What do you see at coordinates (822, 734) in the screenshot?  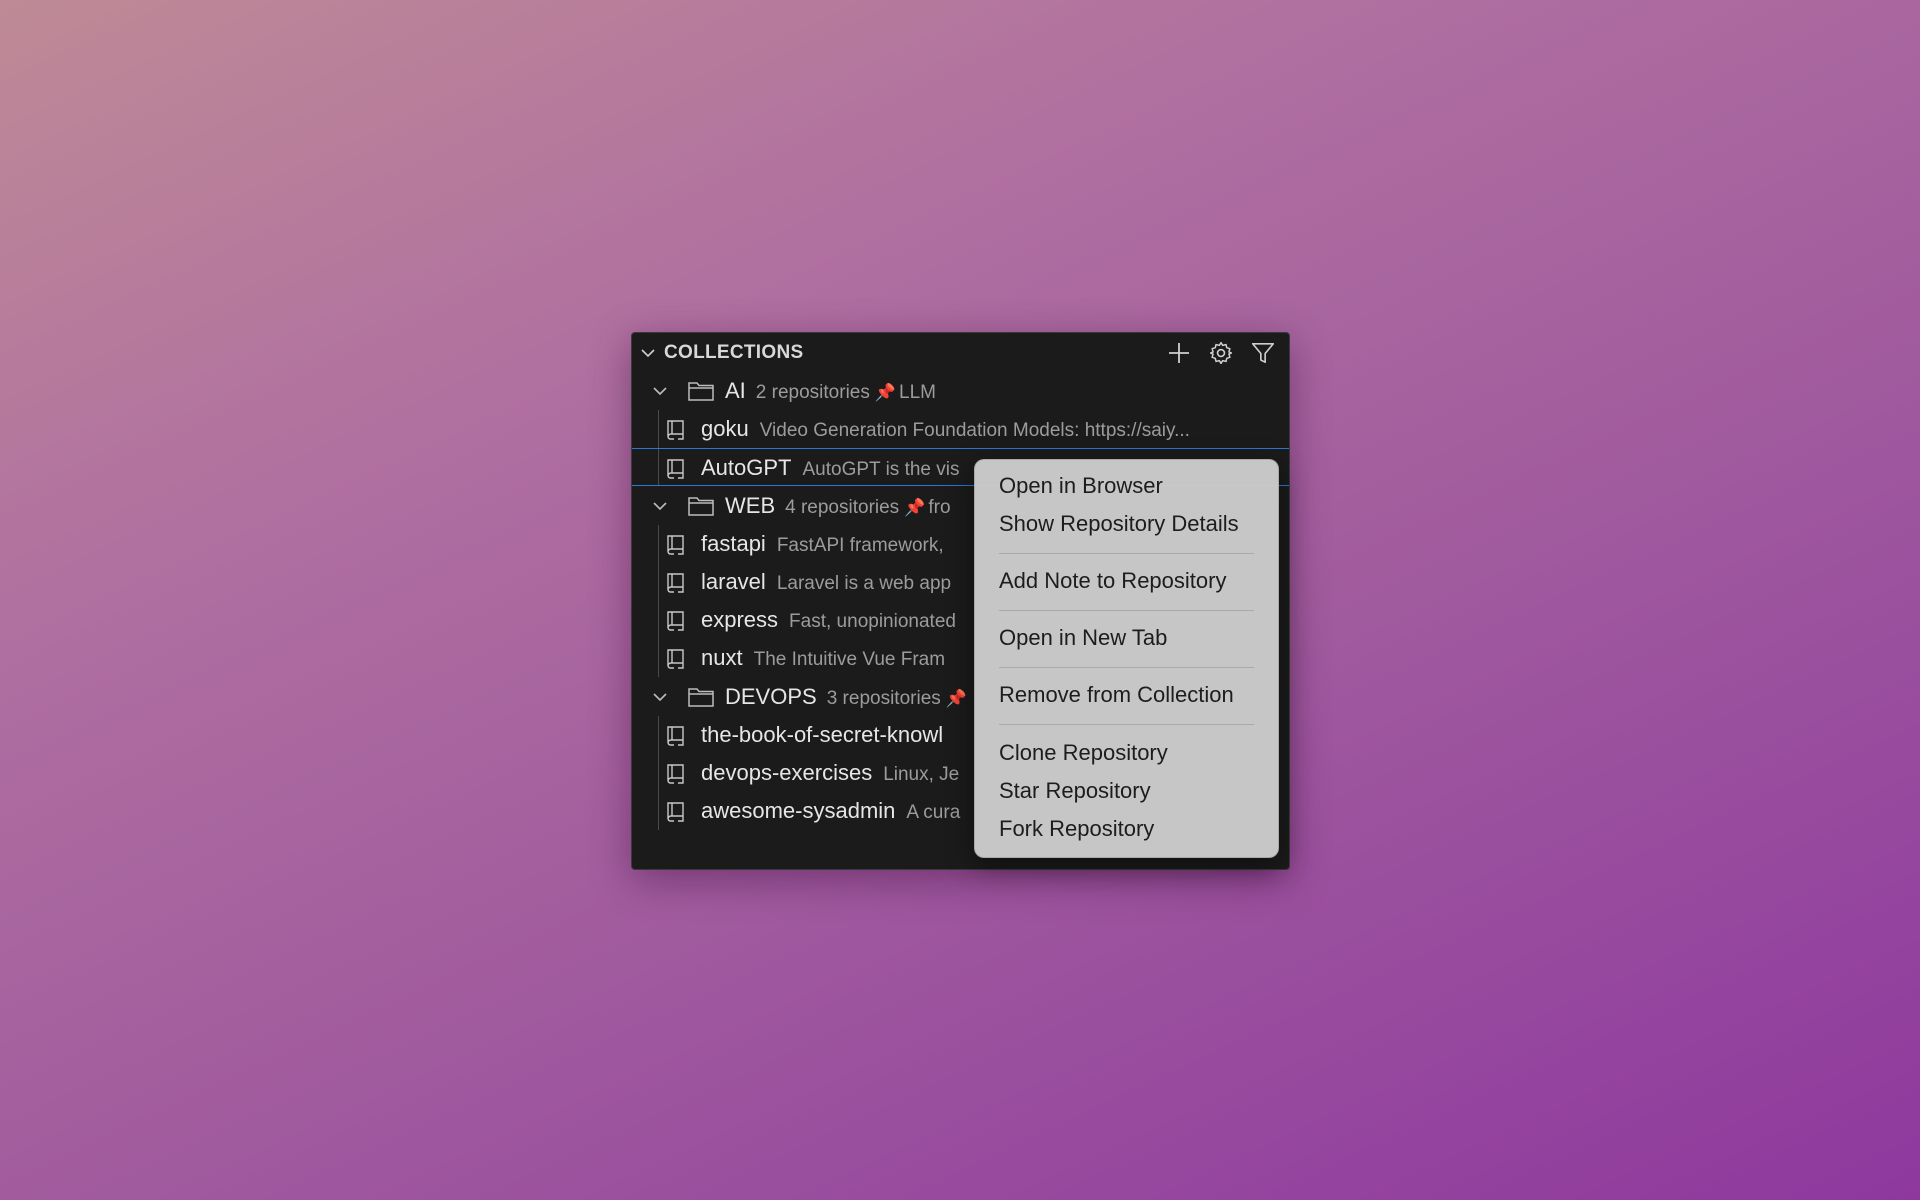 I see `repo-name: the-book-of-secret-knowl` at bounding box center [822, 734].